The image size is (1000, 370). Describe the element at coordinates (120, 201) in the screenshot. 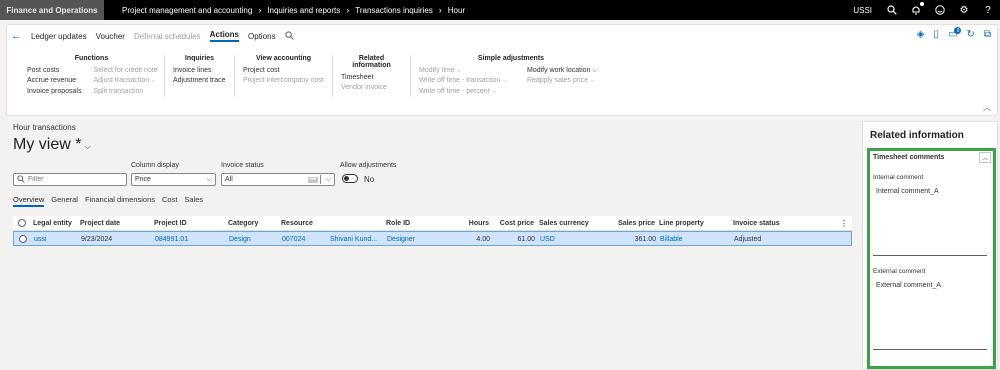

I see `subtab-financial-dimensions: Financial dimensions` at that location.